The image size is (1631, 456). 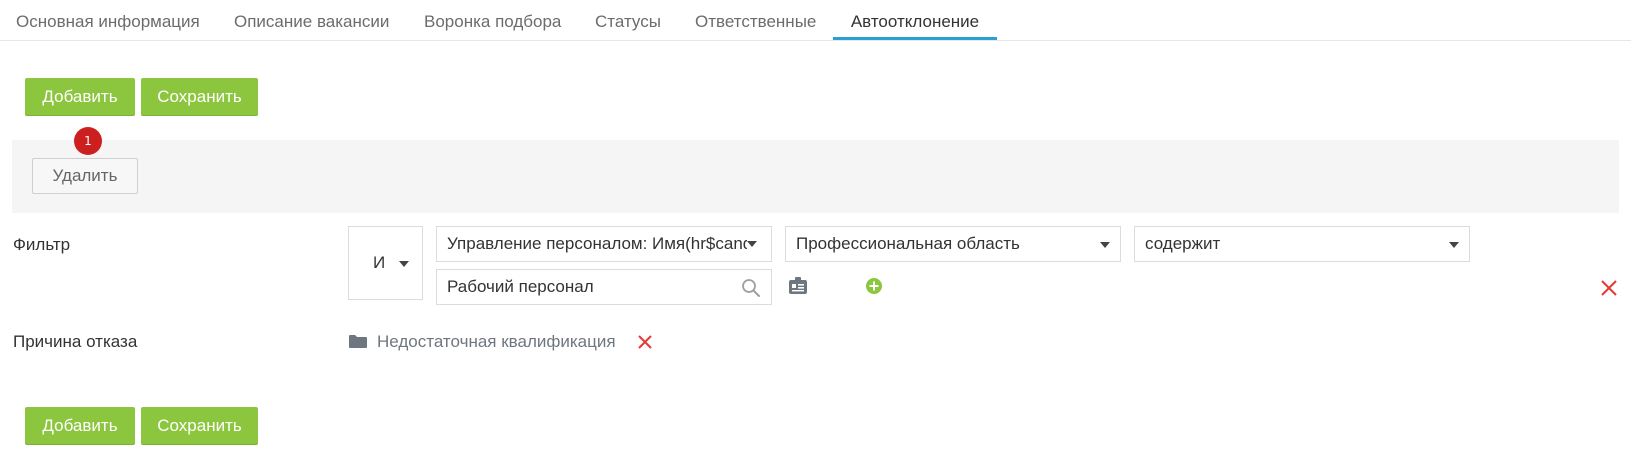 What do you see at coordinates (908, 243) in the screenshot?
I see `attribute-select-value: Профессиональная область` at bounding box center [908, 243].